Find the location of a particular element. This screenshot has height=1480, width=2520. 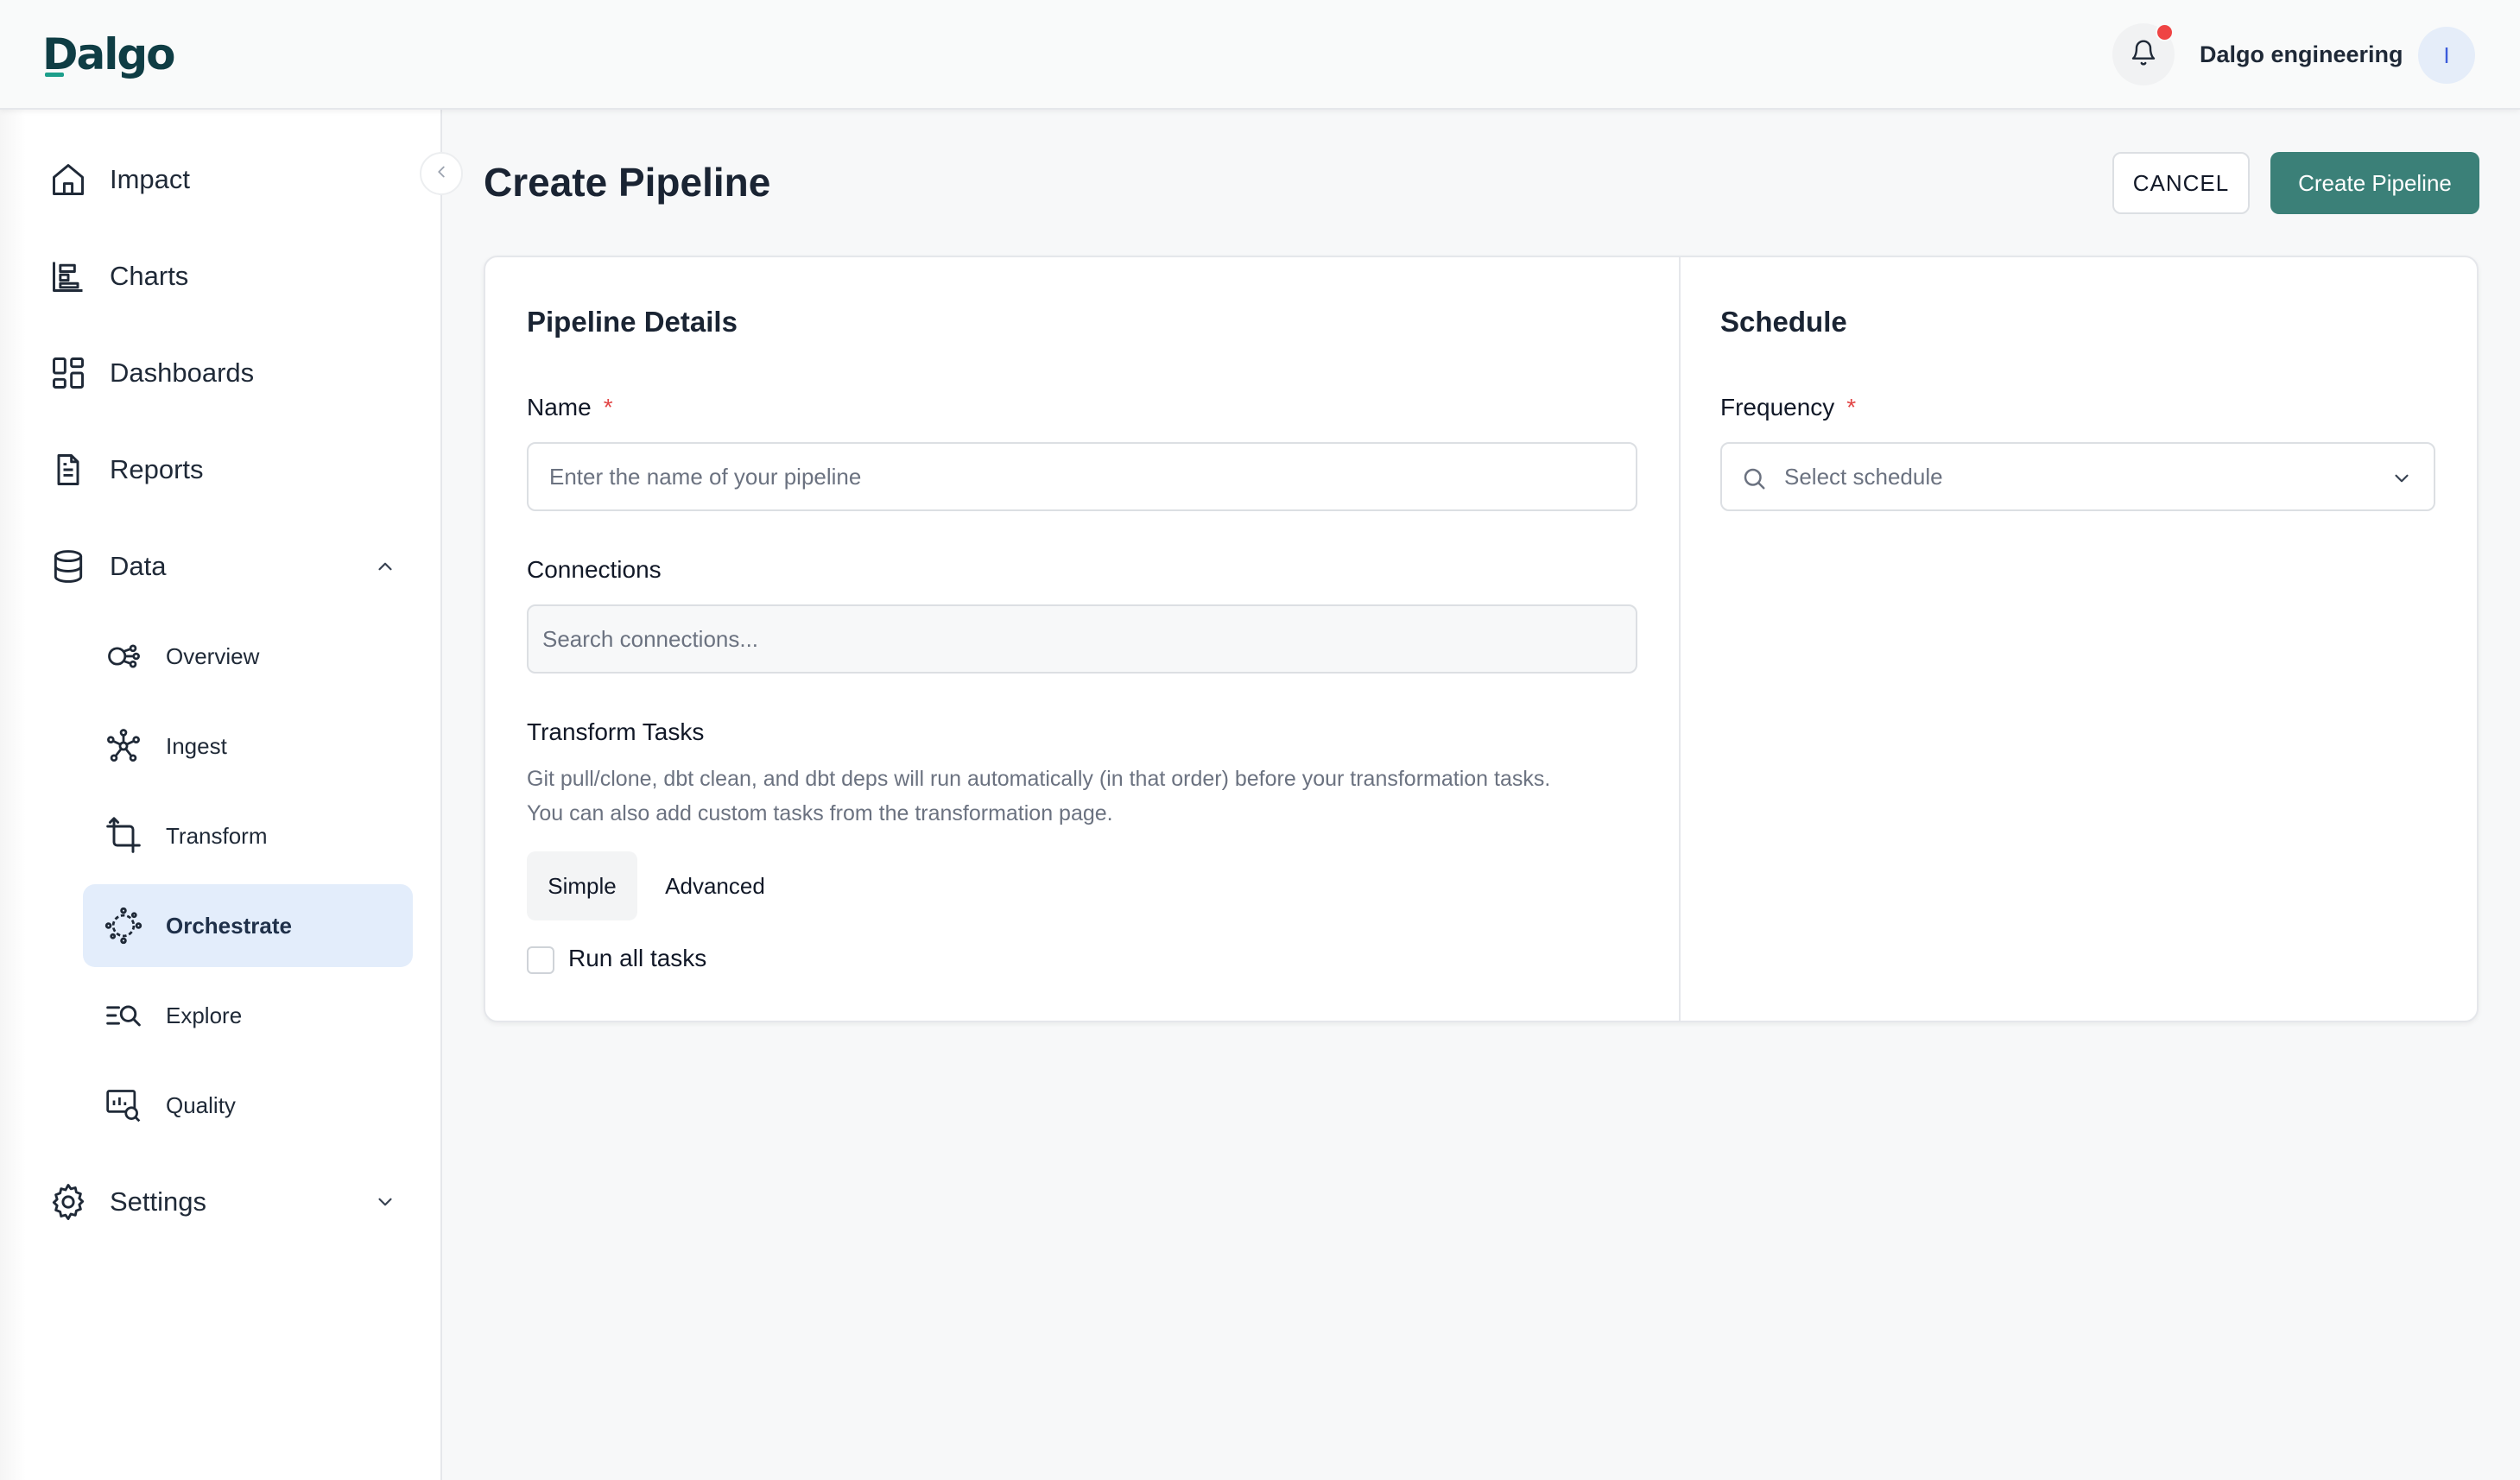

transform-tasks-label: Transform Tasks is located at coordinates (616, 731).